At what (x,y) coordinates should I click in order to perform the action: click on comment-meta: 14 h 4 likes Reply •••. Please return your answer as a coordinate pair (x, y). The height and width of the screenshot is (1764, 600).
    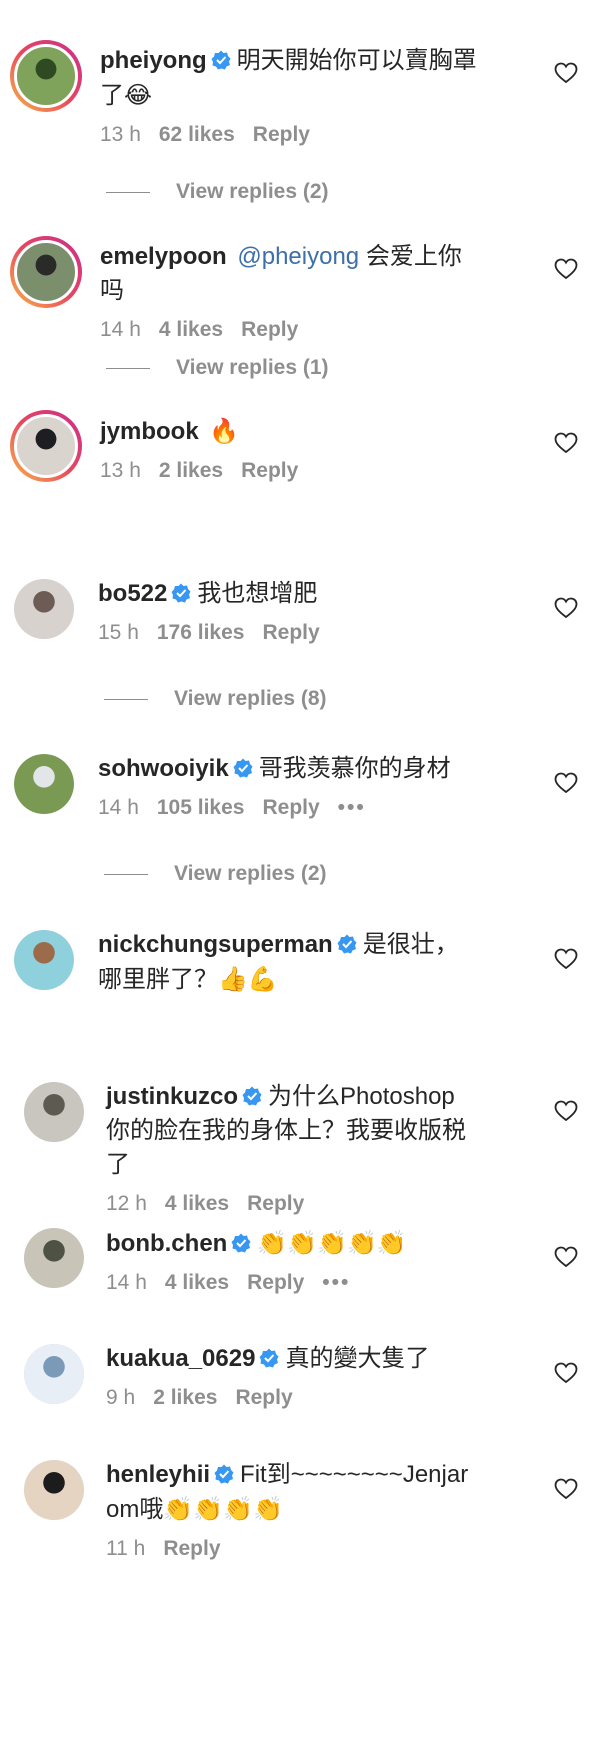
    Looking at the image, I should click on (292, 1286).